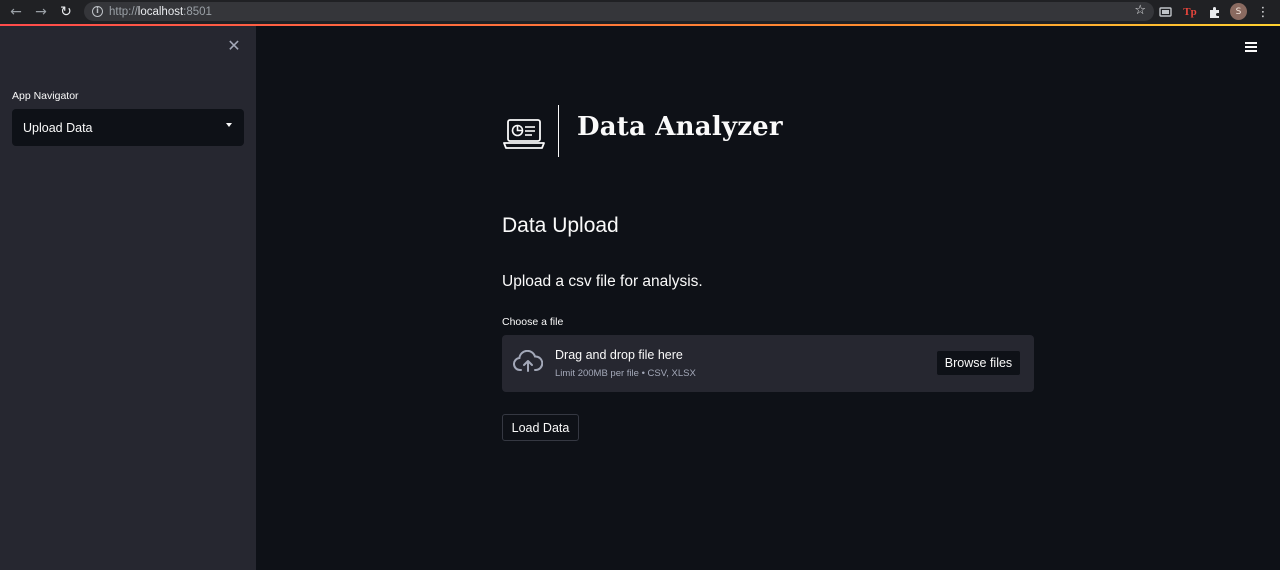 The width and height of the screenshot is (1280, 570). What do you see at coordinates (533, 322) in the screenshot?
I see `file-uploader-label: Choose a file` at bounding box center [533, 322].